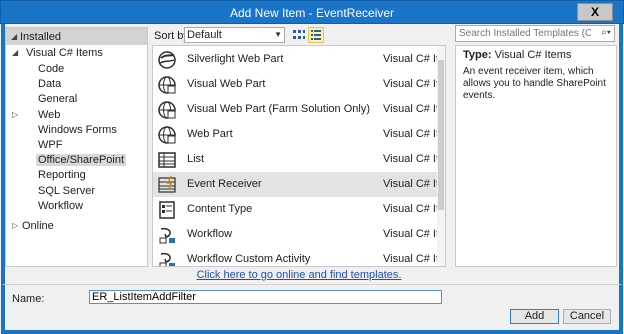 Image resolution: width=624 pixels, height=334 pixels. I want to click on template-item-event-receiver: Event ReceiverVisual C# Items, so click(299, 184).